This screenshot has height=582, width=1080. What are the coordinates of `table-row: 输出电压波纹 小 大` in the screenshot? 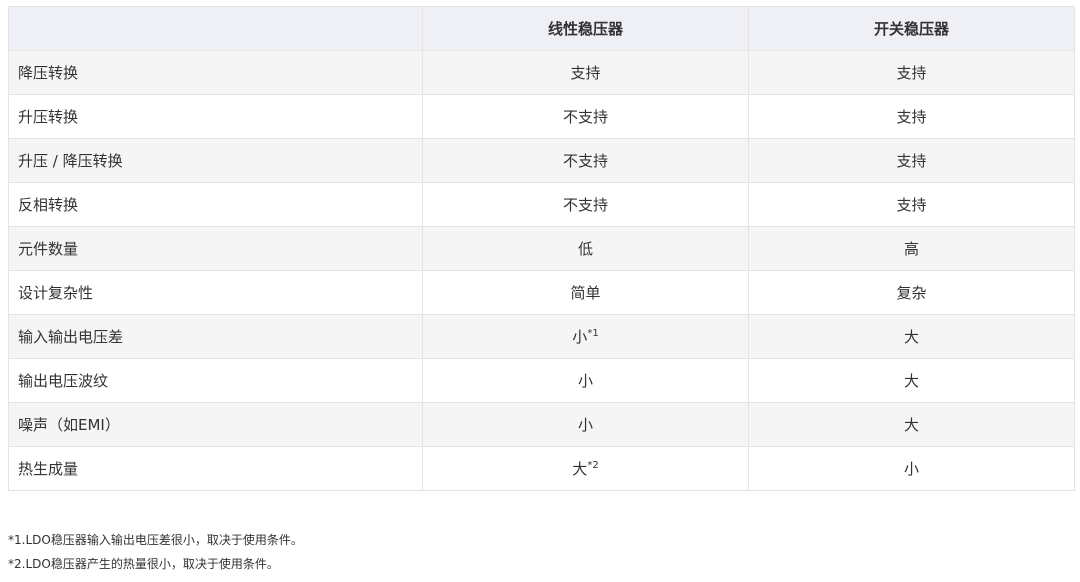 It's located at (541, 380).